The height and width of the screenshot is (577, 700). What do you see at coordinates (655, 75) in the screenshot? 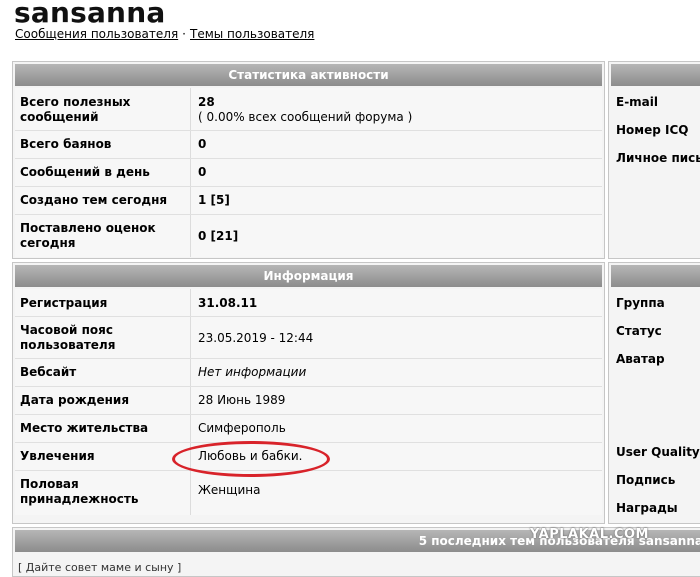
I see `contact-header` at bounding box center [655, 75].